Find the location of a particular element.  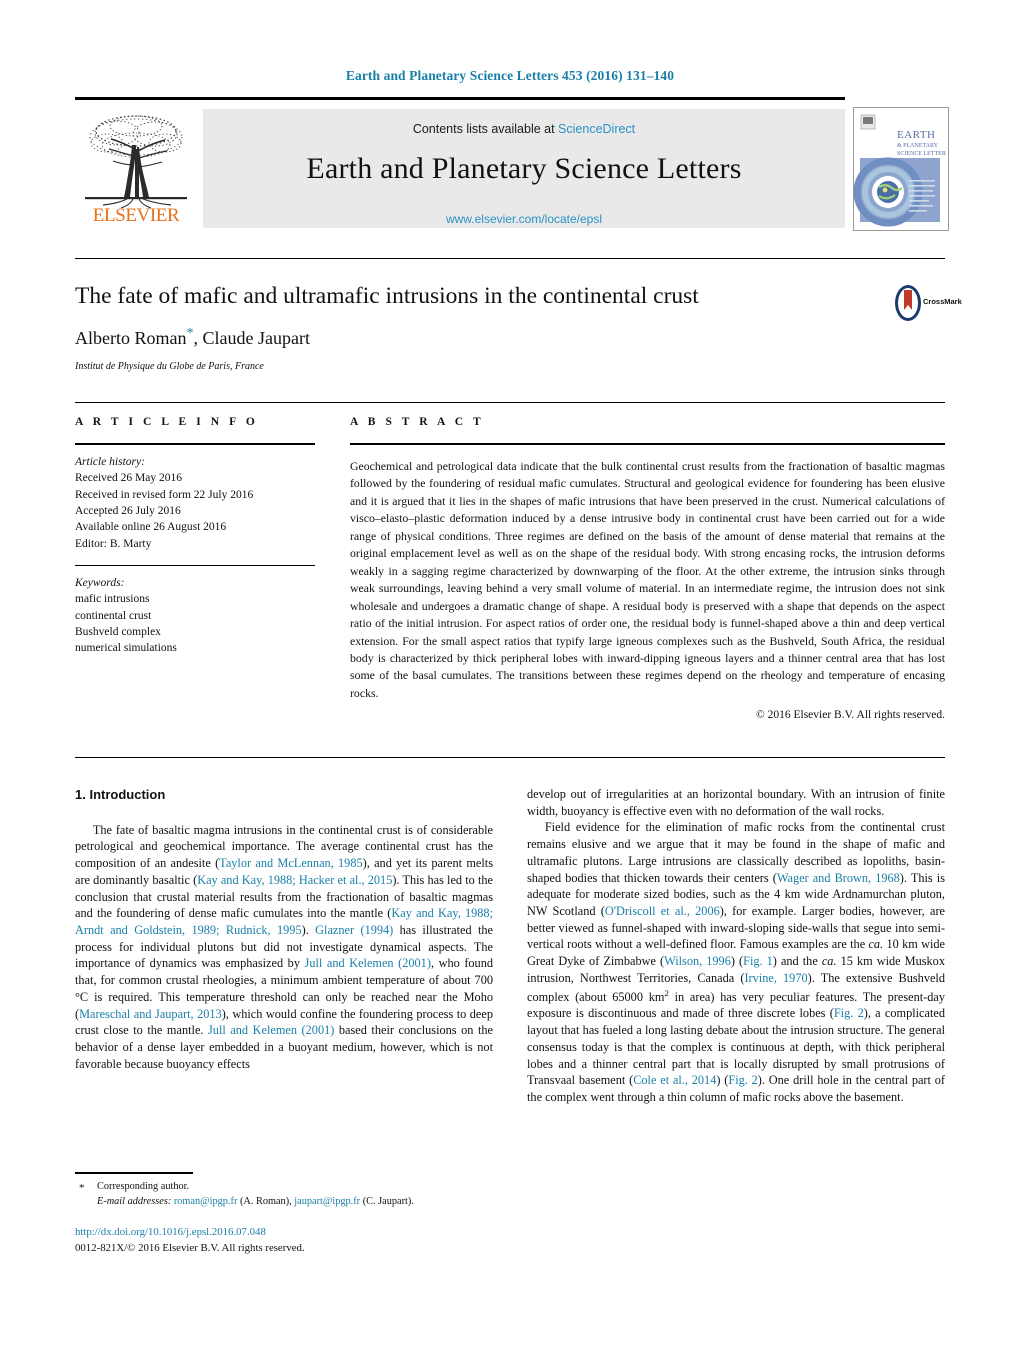

elsevier-wordmark: ELSEVIER is located at coordinates (136, 215).